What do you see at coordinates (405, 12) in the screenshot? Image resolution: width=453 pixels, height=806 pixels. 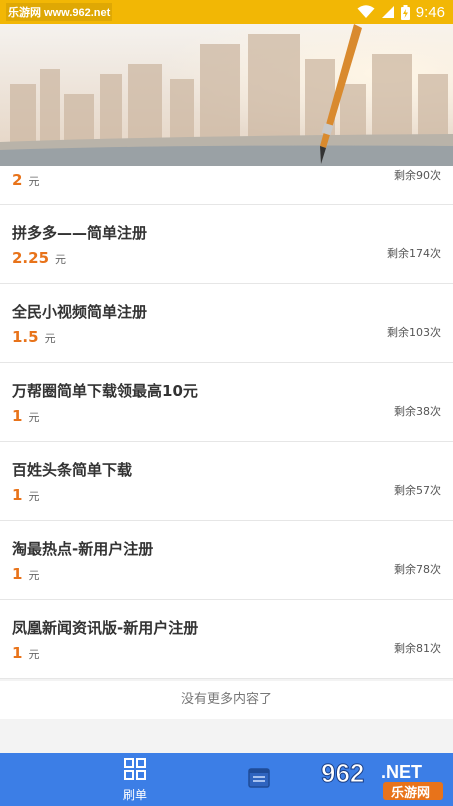 I see `battery-charging-icon` at bounding box center [405, 12].